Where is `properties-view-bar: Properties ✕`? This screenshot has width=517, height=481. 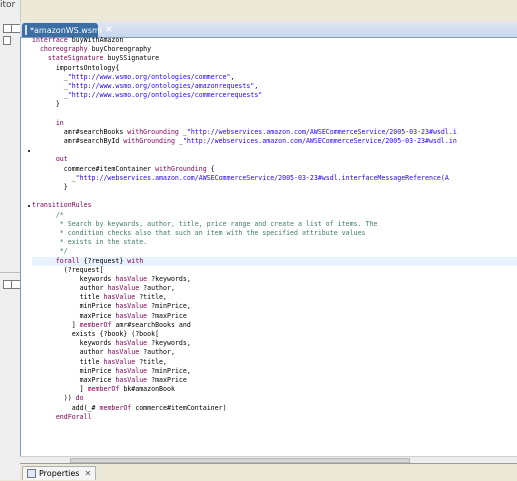
properties-view-bar: Properties ✕ is located at coordinates (268, 472).